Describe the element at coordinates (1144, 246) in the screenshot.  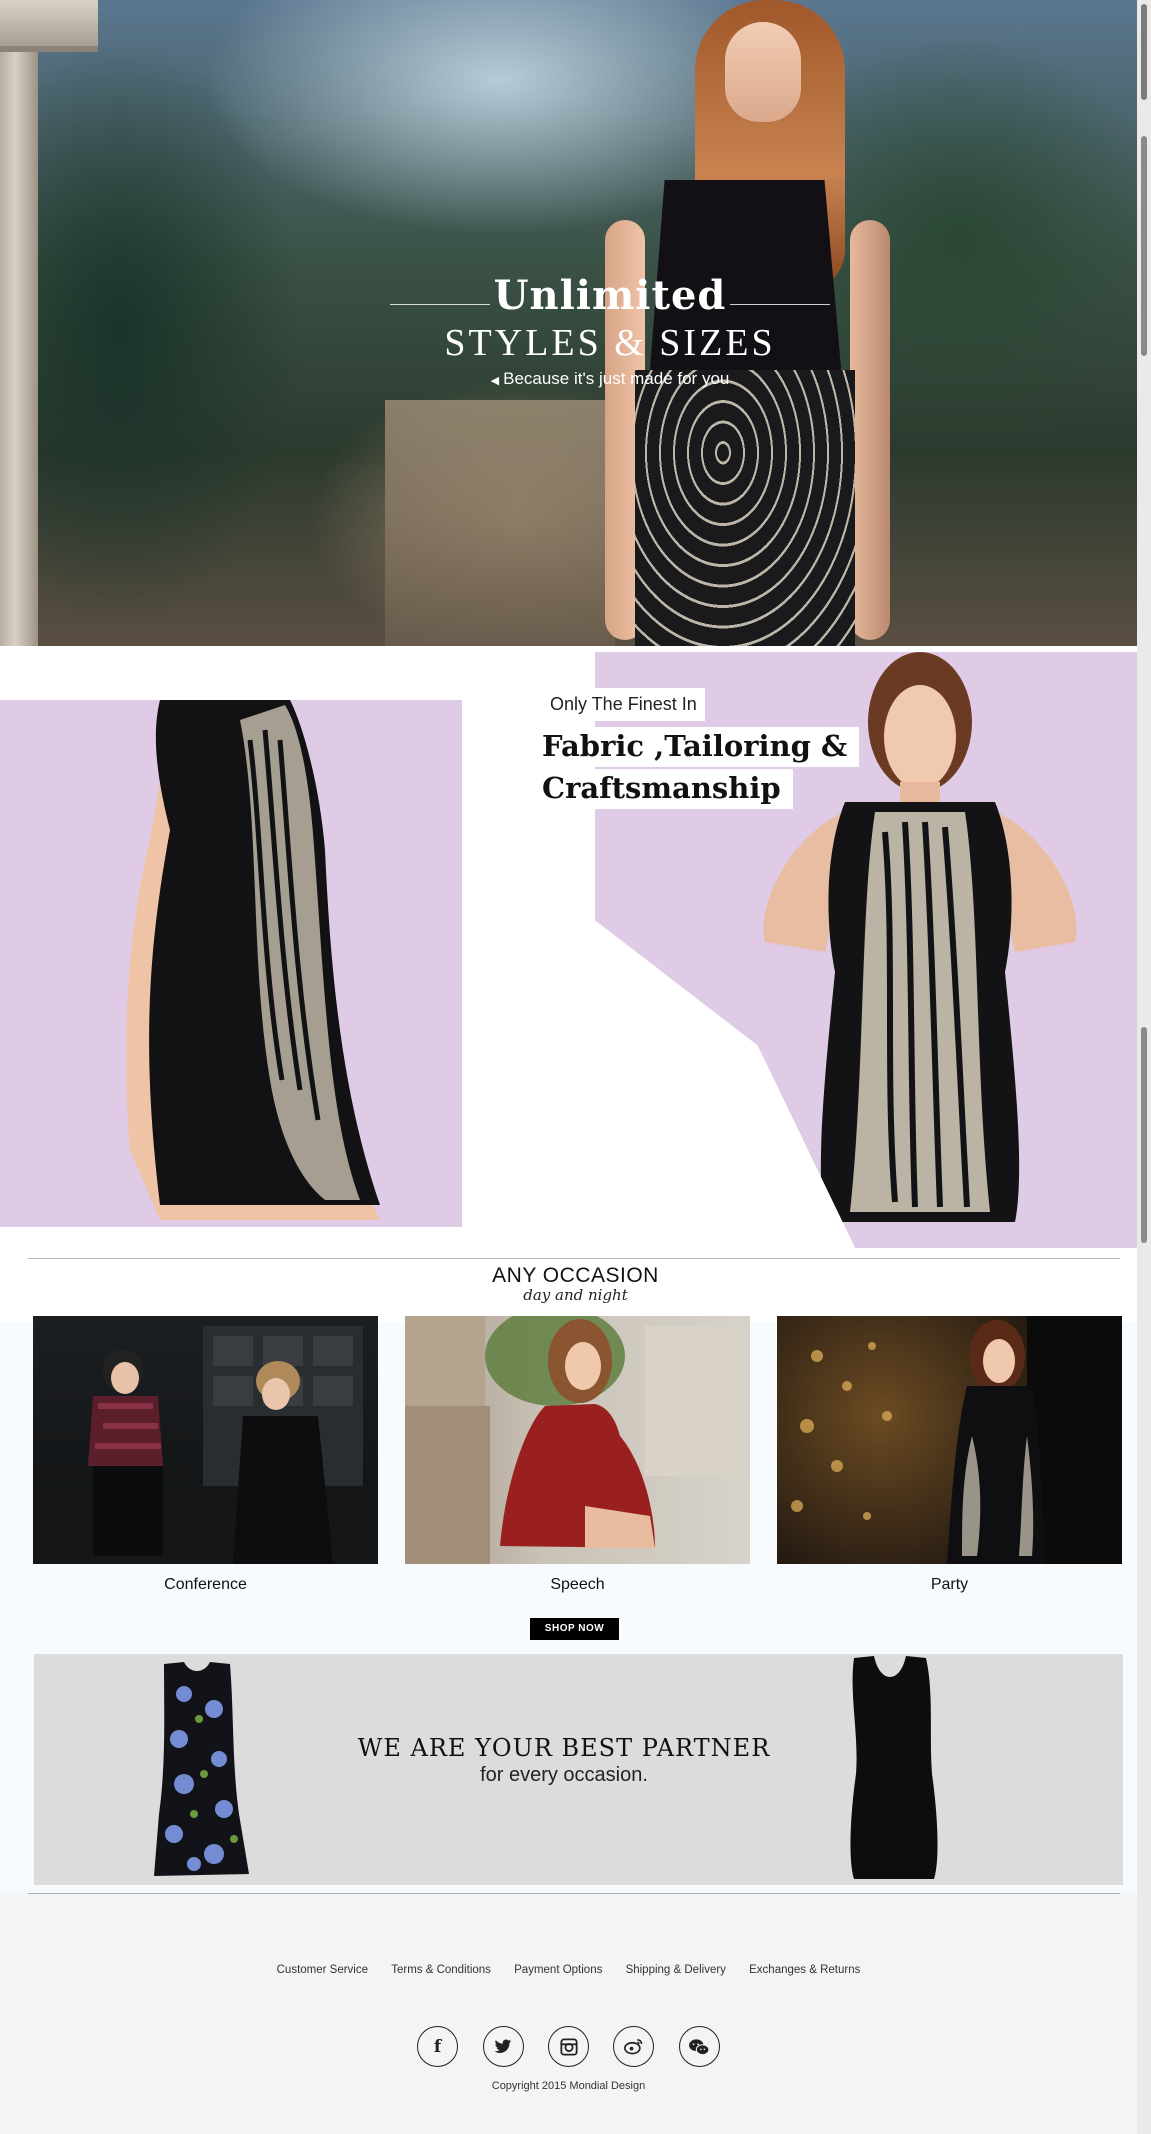
I see `scrollbar-thumb-secondary` at that location.